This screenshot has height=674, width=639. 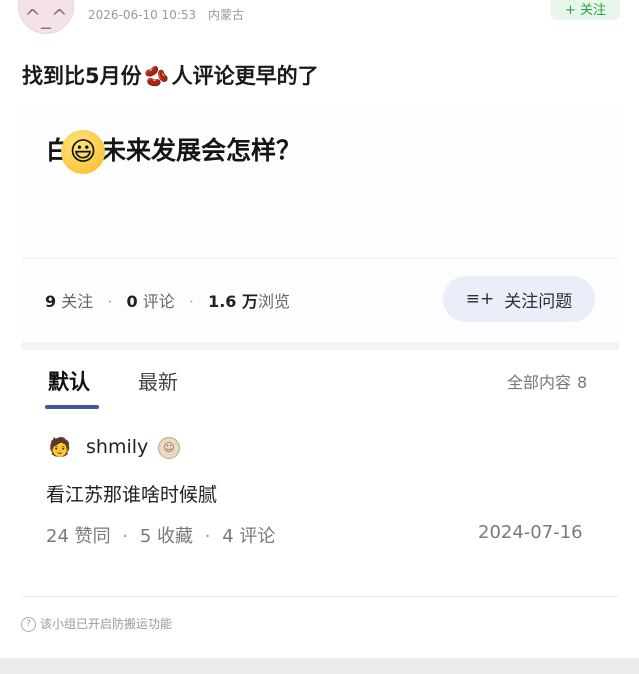 What do you see at coordinates (78, 536) in the screenshot?
I see `likes-count: 24 赞同` at bounding box center [78, 536].